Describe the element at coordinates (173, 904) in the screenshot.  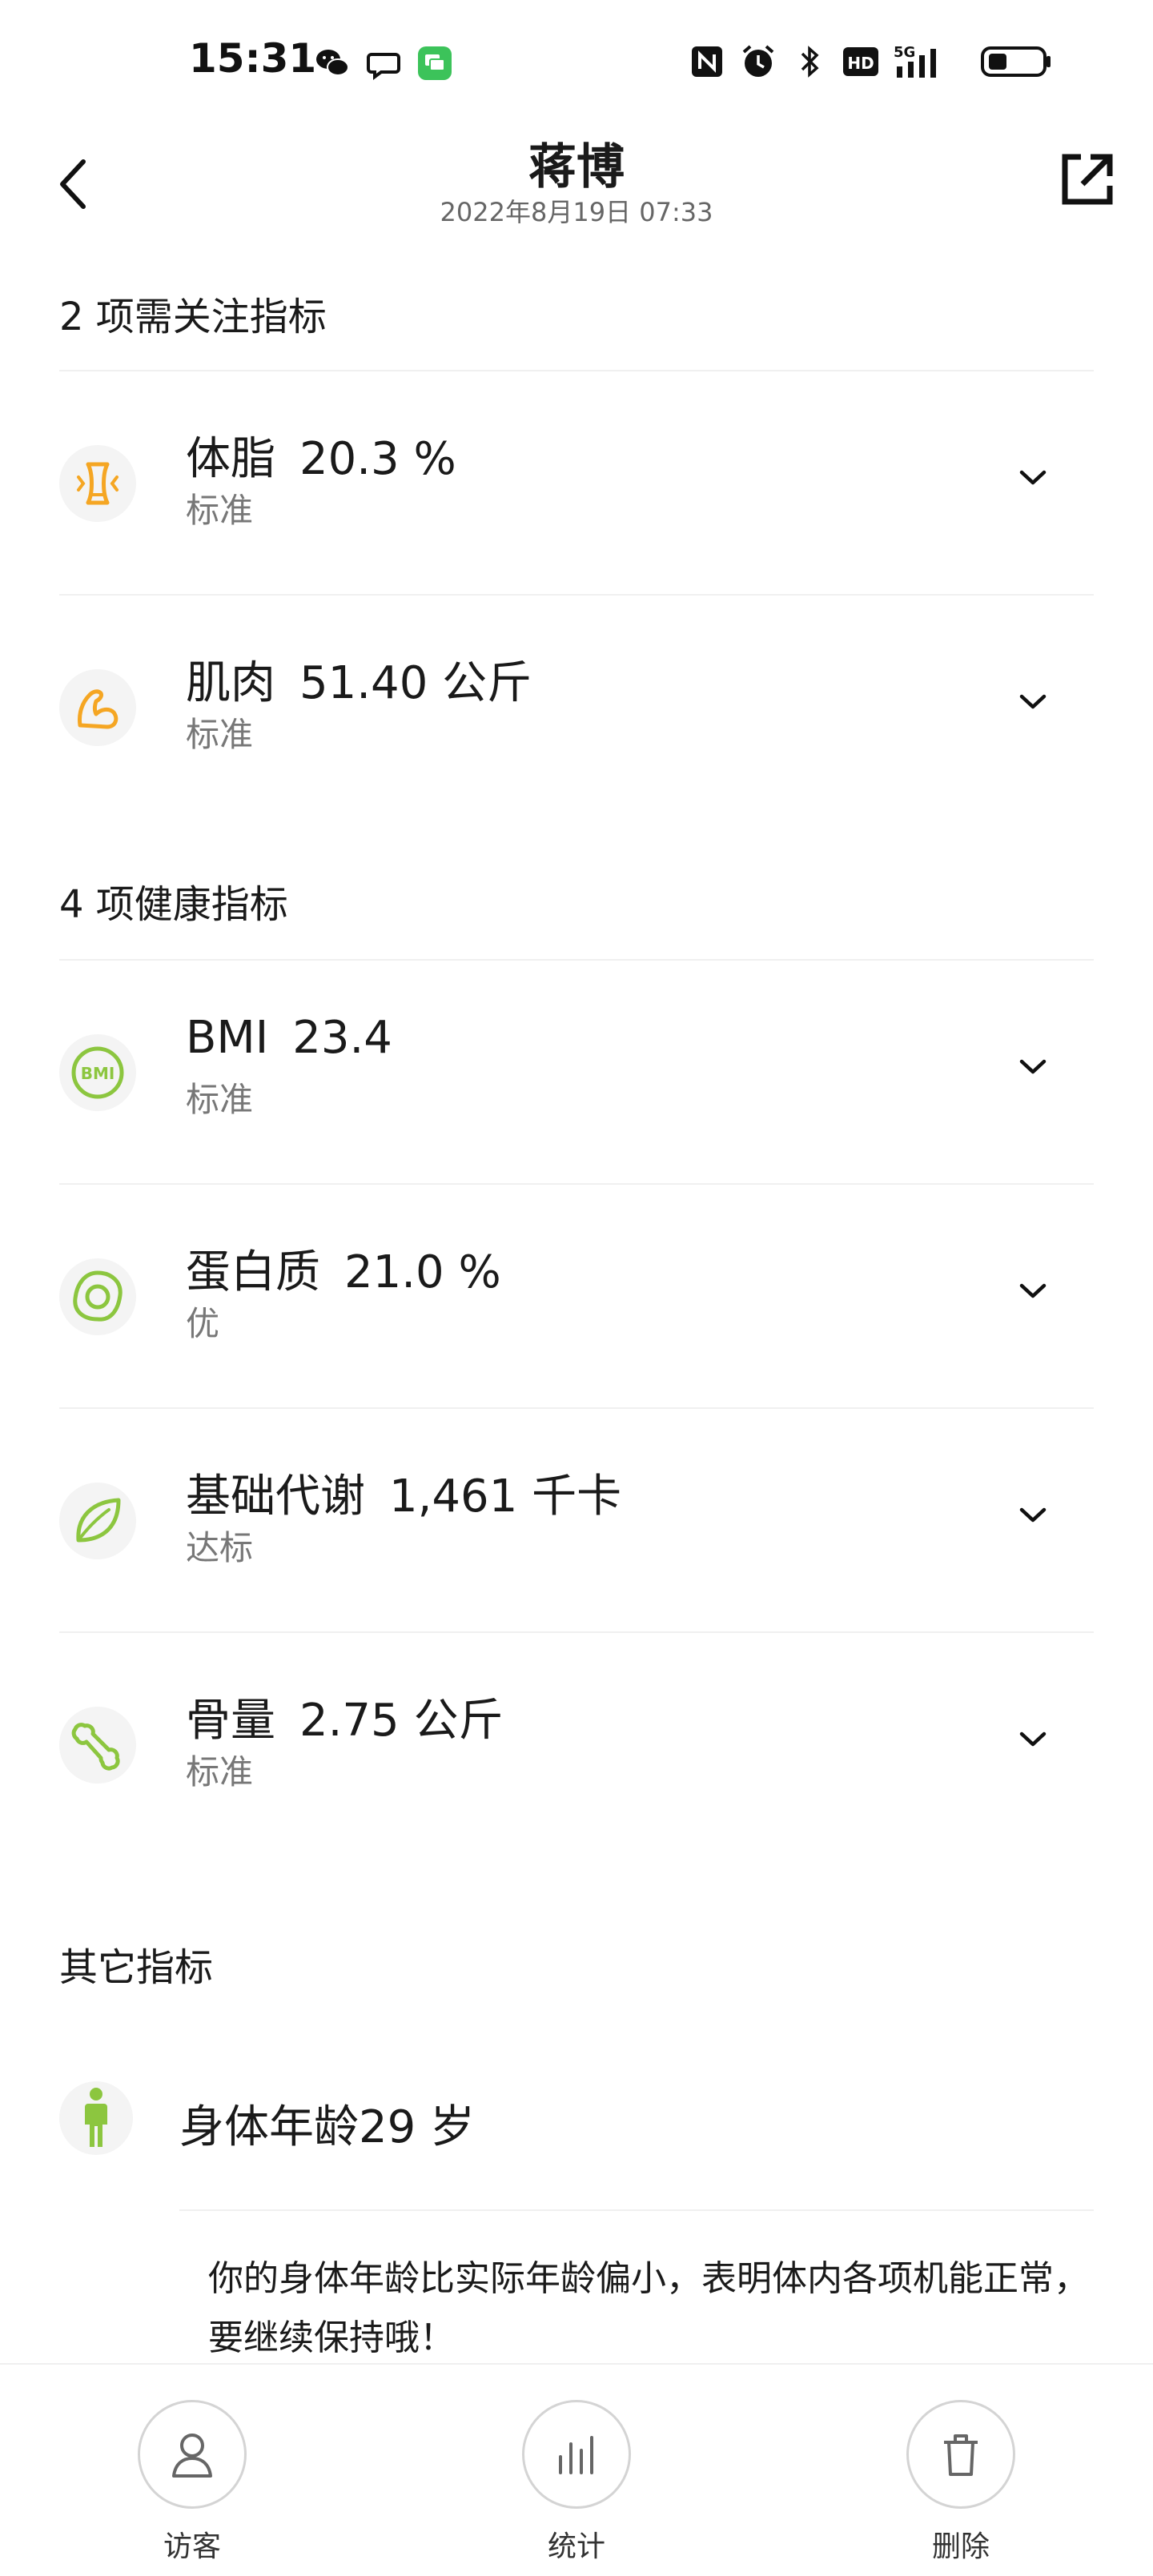
I see `healthy-section-title: 4 项健康指标` at that location.